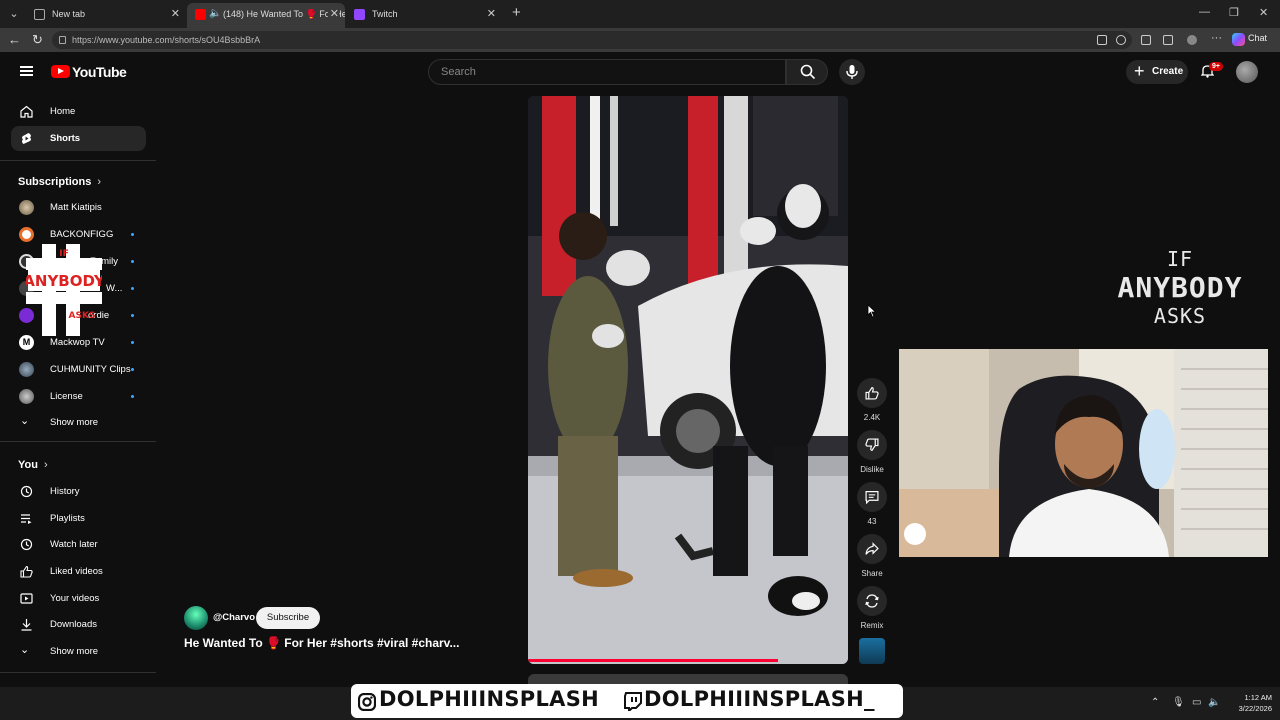 The width and height of the screenshot is (1280, 720). I want to click on voice-search-button, so click(852, 72).